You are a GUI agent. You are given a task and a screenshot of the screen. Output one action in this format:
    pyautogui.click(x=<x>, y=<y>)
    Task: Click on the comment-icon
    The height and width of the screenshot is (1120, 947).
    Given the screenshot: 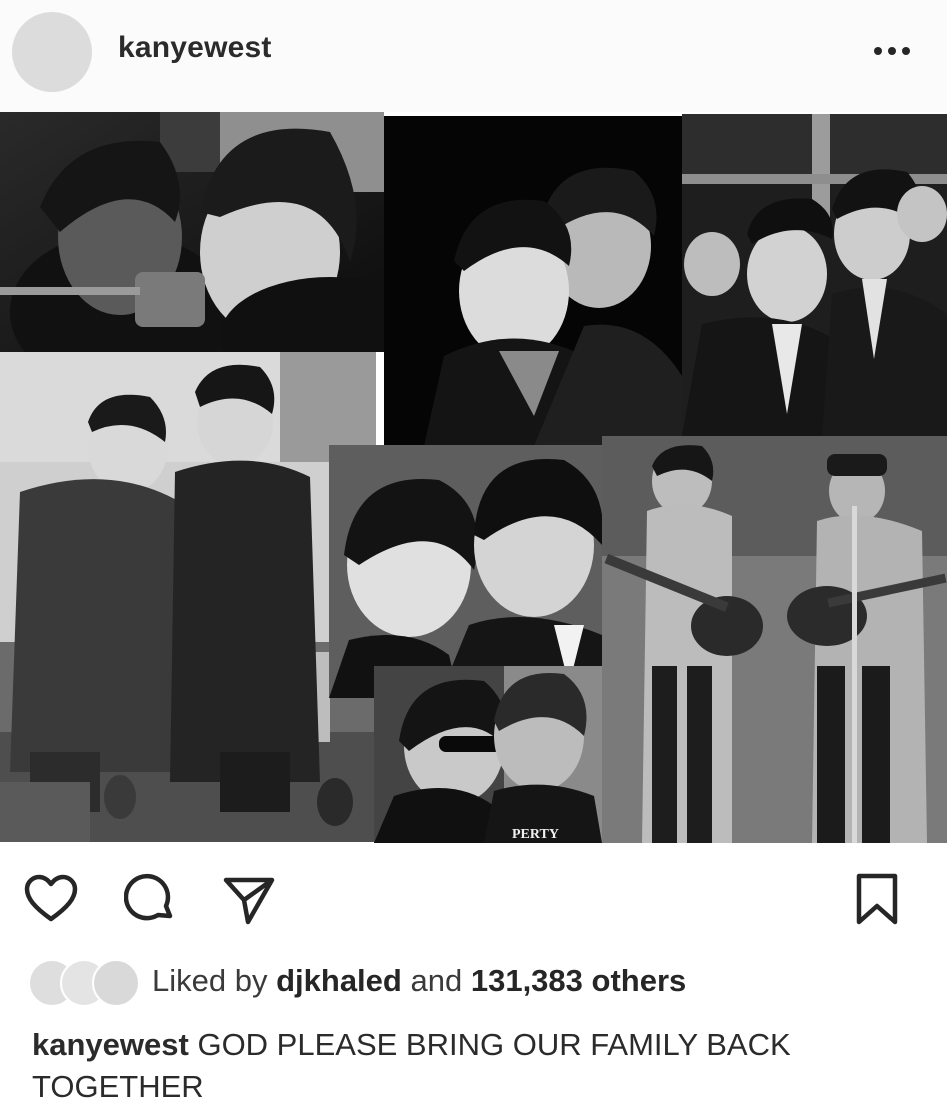 What is the action you would take?
    pyautogui.click(x=148, y=897)
    